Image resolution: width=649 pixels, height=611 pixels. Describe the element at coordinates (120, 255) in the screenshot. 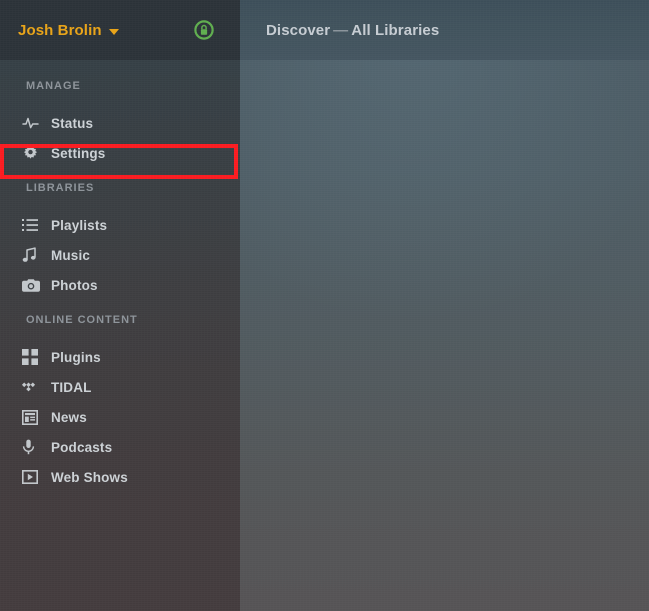

I see `sidebar-item-music: Music` at that location.